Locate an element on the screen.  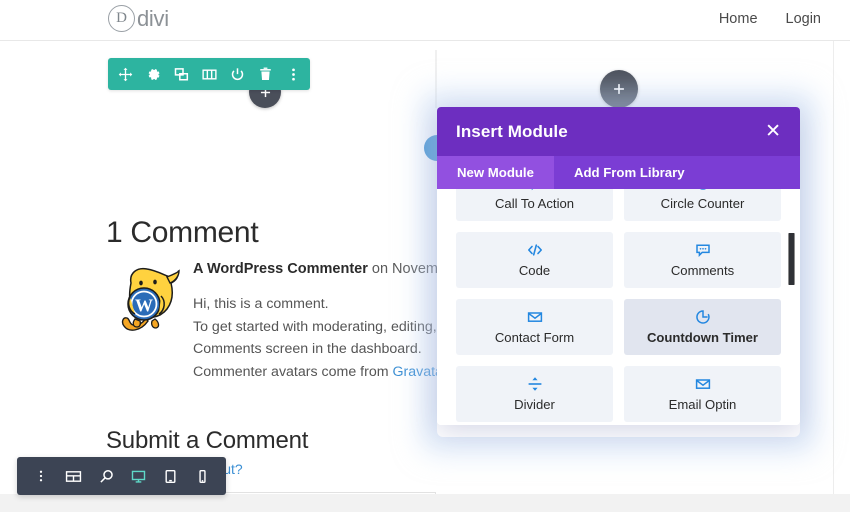
module-label: Comments is located at coordinates (702, 270).